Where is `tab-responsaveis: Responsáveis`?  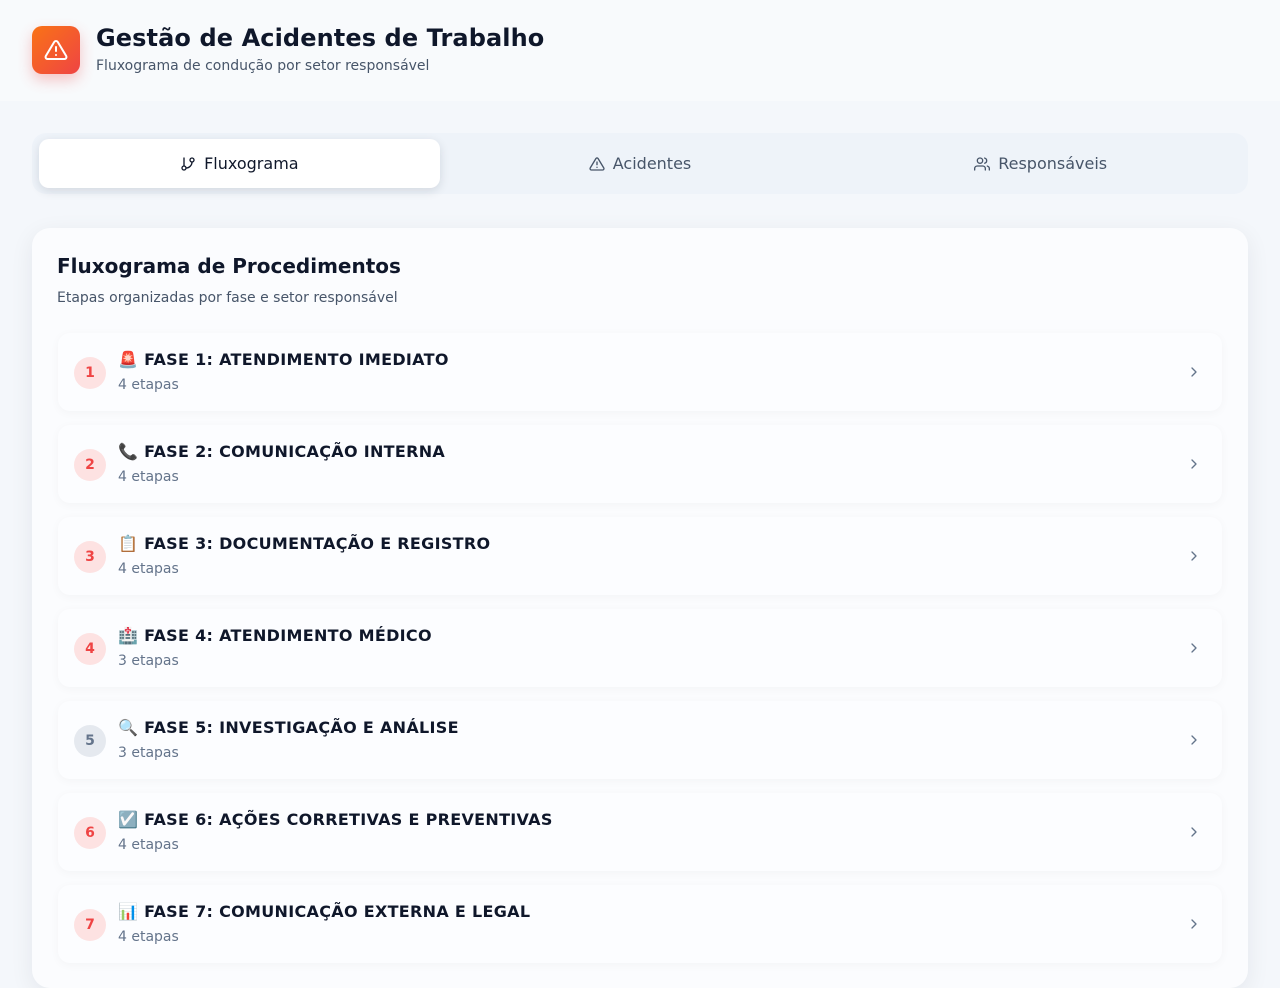 tab-responsaveis: Responsáveis is located at coordinates (1040, 163).